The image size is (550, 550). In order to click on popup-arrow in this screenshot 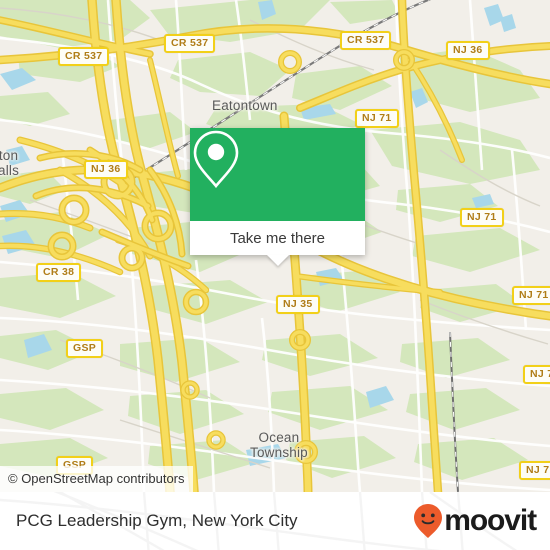, I will do `click(277, 260)`.